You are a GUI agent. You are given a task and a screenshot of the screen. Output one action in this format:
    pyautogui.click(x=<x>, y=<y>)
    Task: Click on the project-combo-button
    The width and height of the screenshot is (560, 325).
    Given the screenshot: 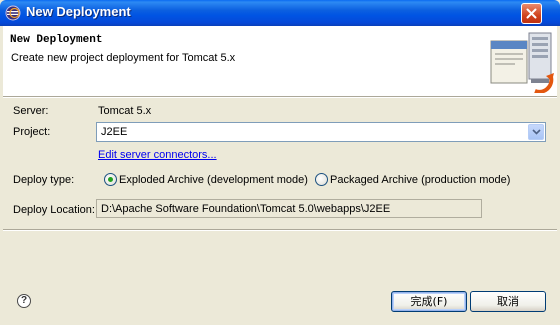 What is the action you would take?
    pyautogui.click(x=536, y=132)
    